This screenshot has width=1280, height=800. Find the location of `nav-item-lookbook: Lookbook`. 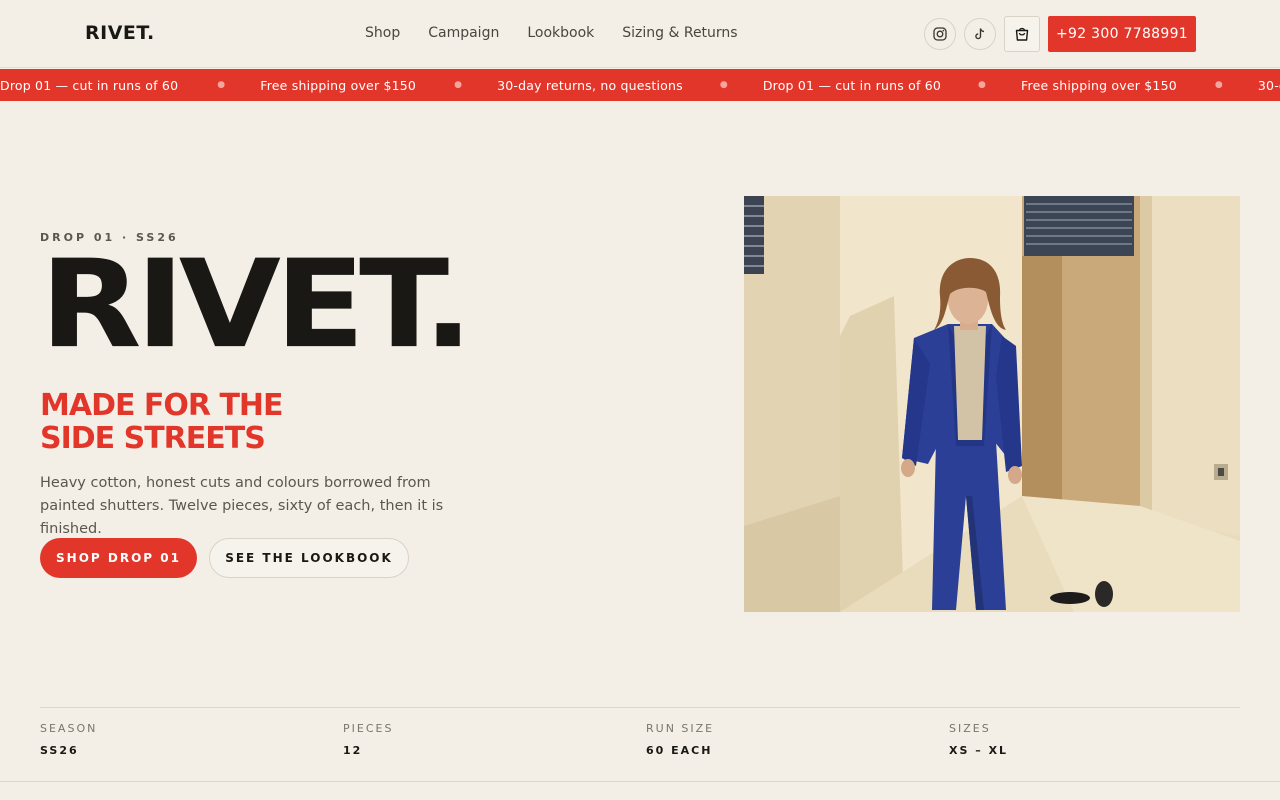

nav-item-lookbook: Lookbook is located at coordinates (560, 33).